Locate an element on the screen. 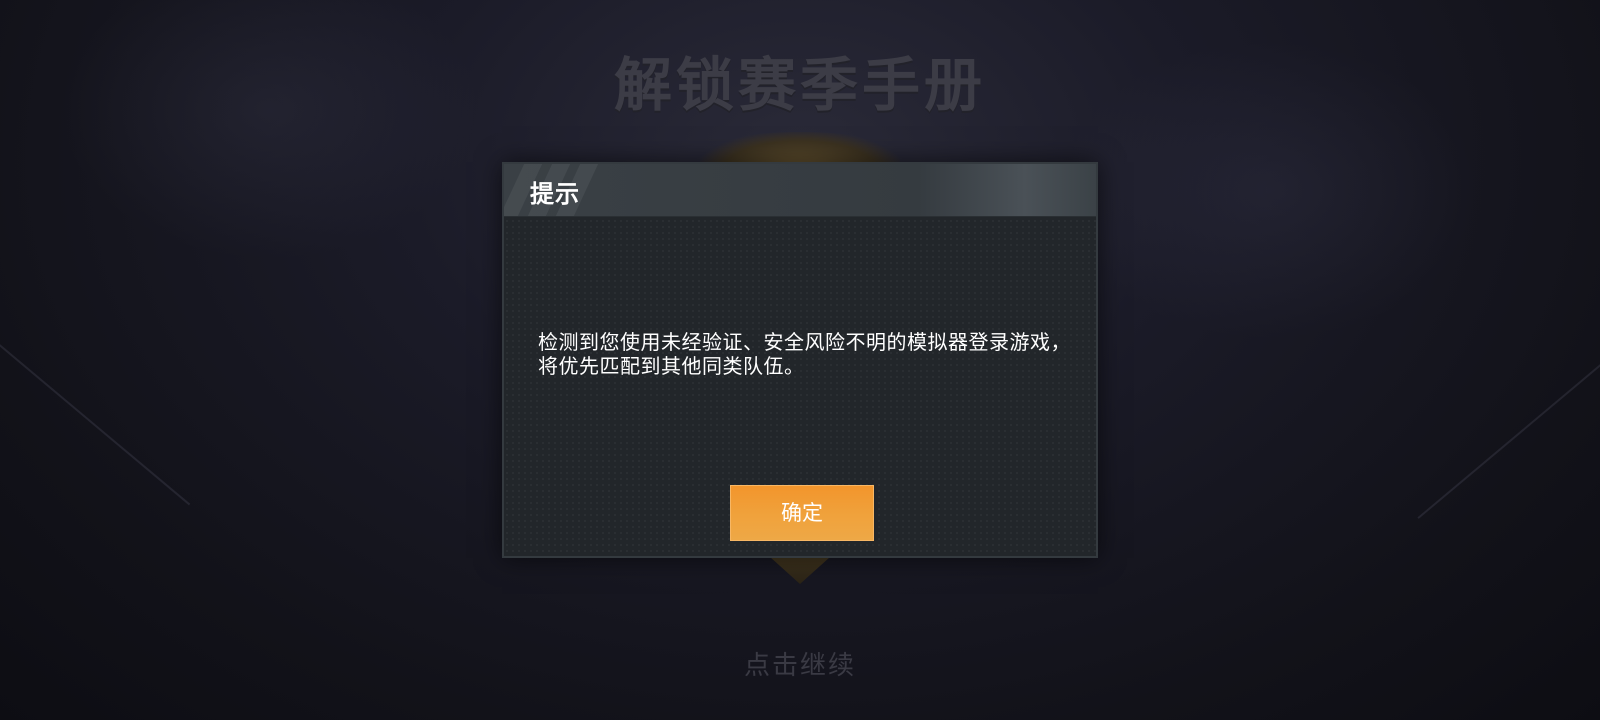 The height and width of the screenshot is (720, 1600). dialog-title: 提示 is located at coordinates (555, 194).